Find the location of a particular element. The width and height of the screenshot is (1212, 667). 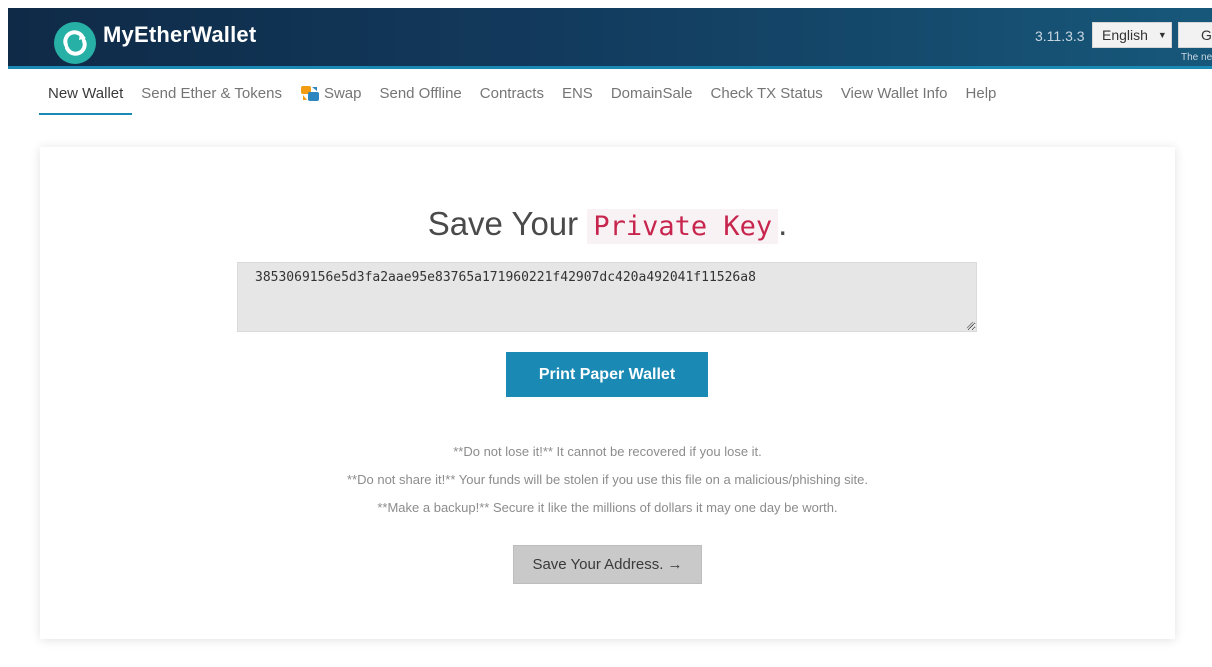

tab-contracts: Contracts is located at coordinates (512, 99).